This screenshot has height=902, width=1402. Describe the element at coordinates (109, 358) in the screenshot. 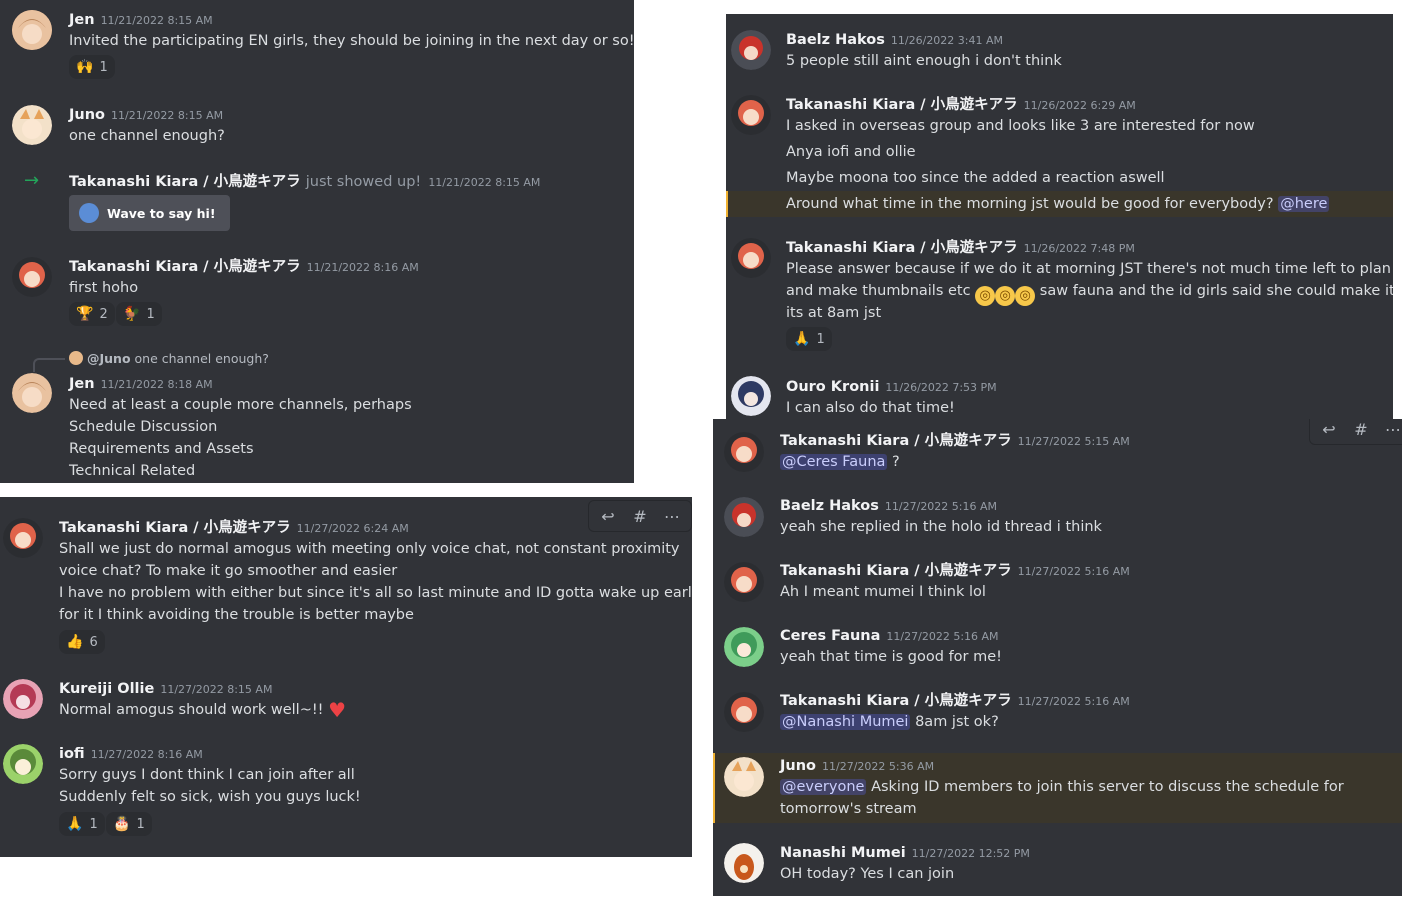

I see `reply-author: @Juno` at that location.